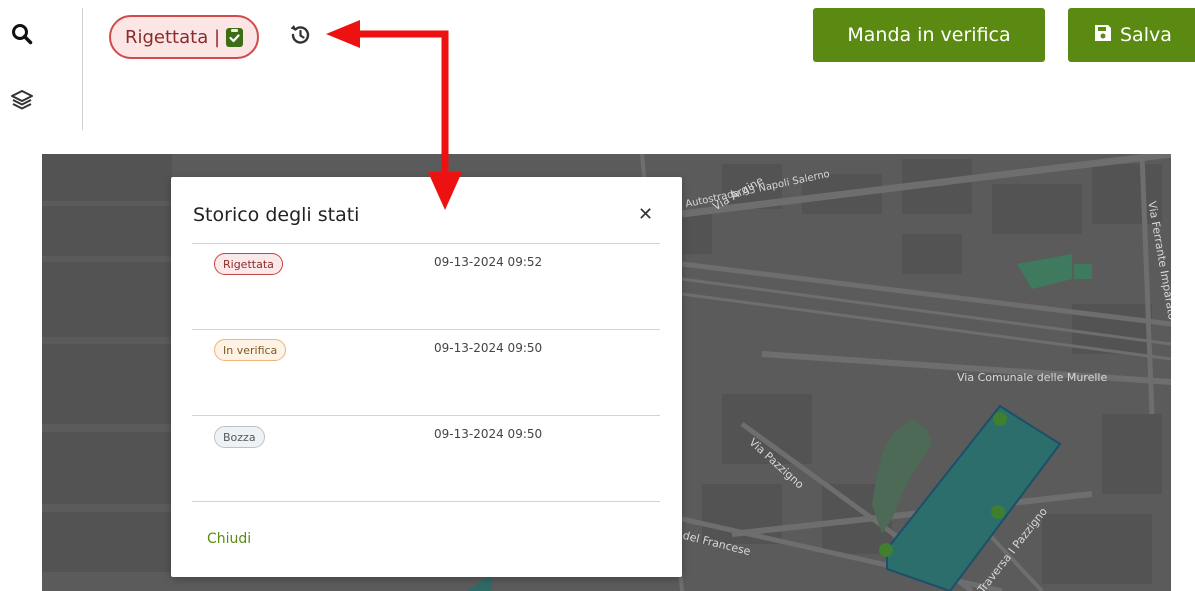  Describe the element at coordinates (645, 215) in the screenshot. I see `close-icon: ✕` at that location.